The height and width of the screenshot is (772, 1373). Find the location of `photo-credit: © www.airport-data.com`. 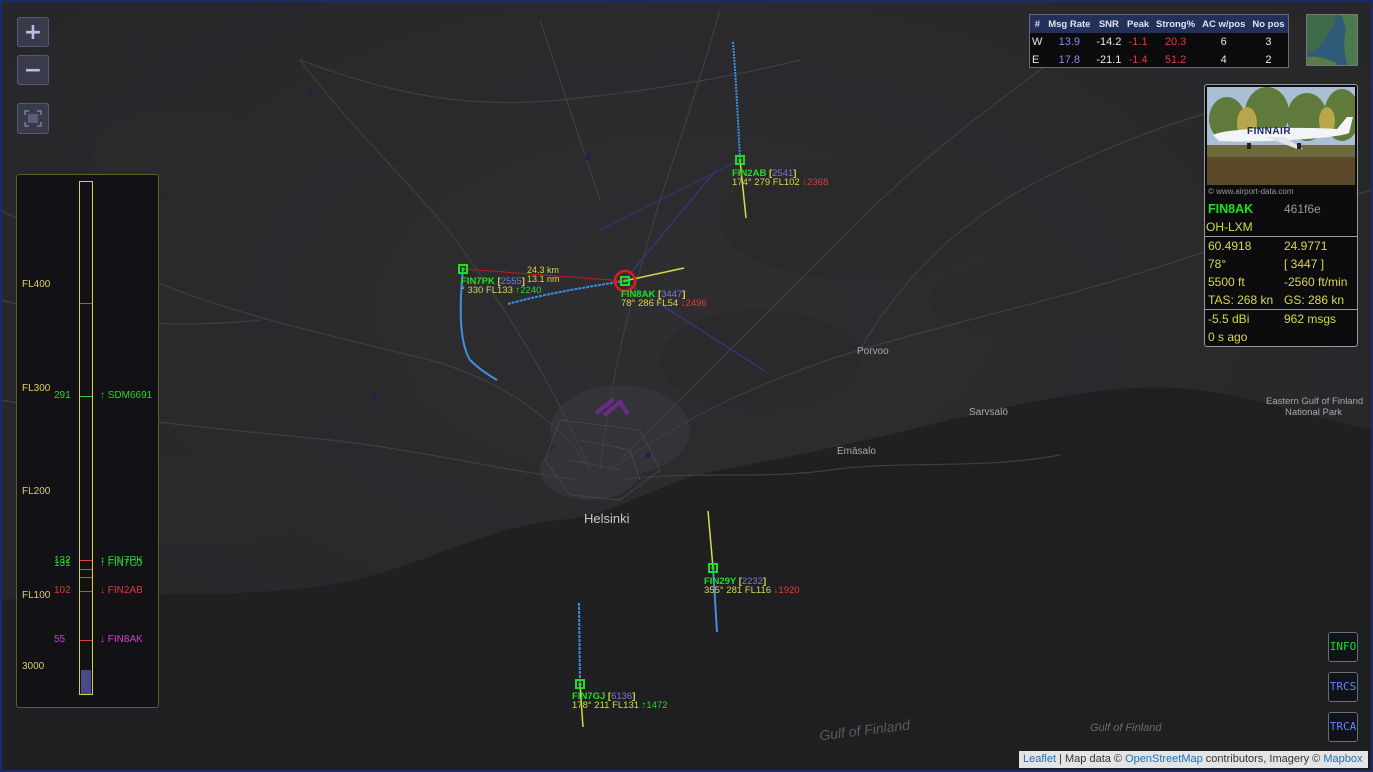

photo-credit: © www.airport-data.com is located at coordinates (1250, 191).